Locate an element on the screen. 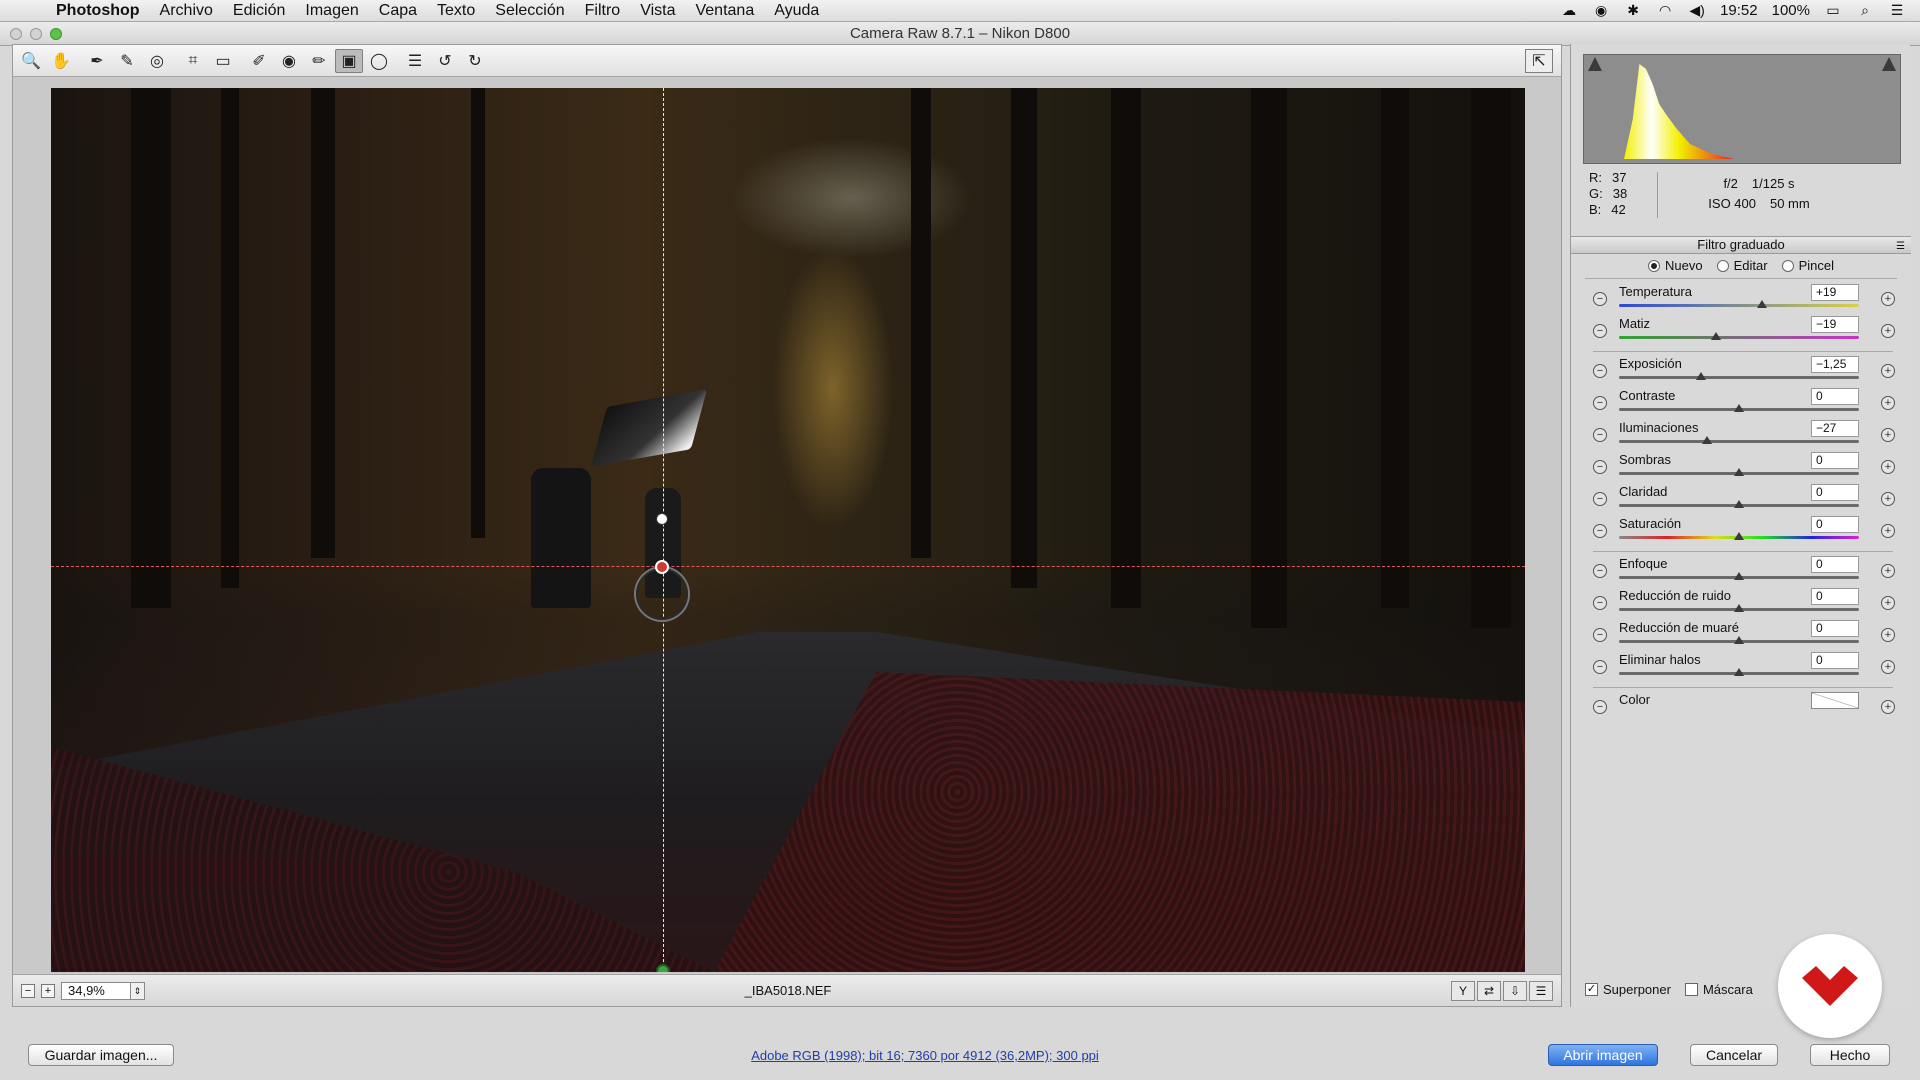 The width and height of the screenshot is (1920, 1080). toggle-settings-icon: ☰ is located at coordinates (1541, 991).